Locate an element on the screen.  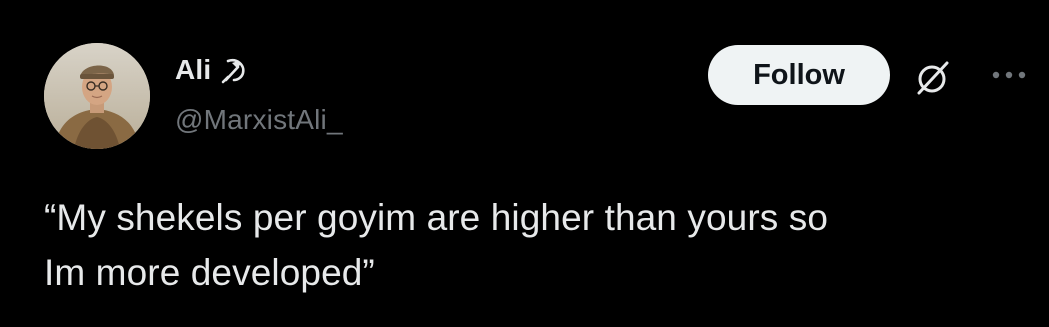
grok-icon is located at coordinates (934, 77).